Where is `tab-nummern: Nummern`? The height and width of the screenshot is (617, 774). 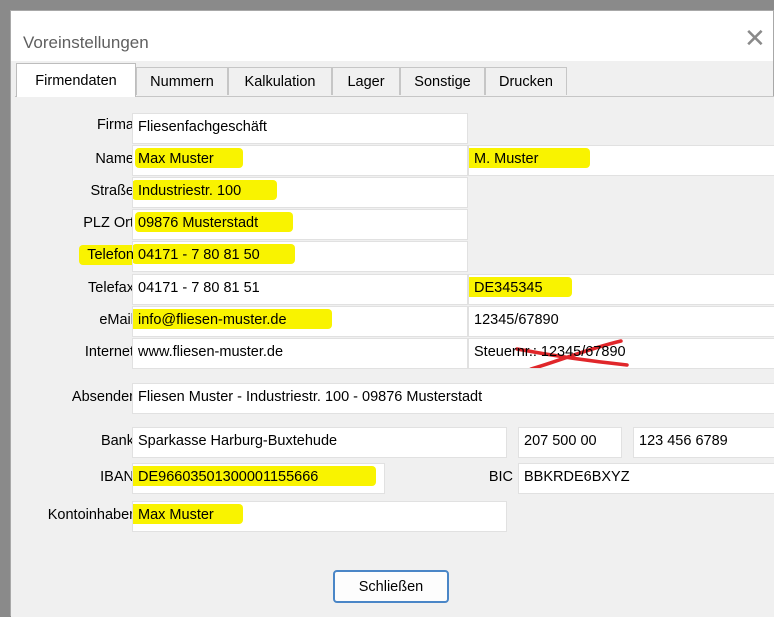 tab-nummern: Nummern is located at coordinates (182, 81).